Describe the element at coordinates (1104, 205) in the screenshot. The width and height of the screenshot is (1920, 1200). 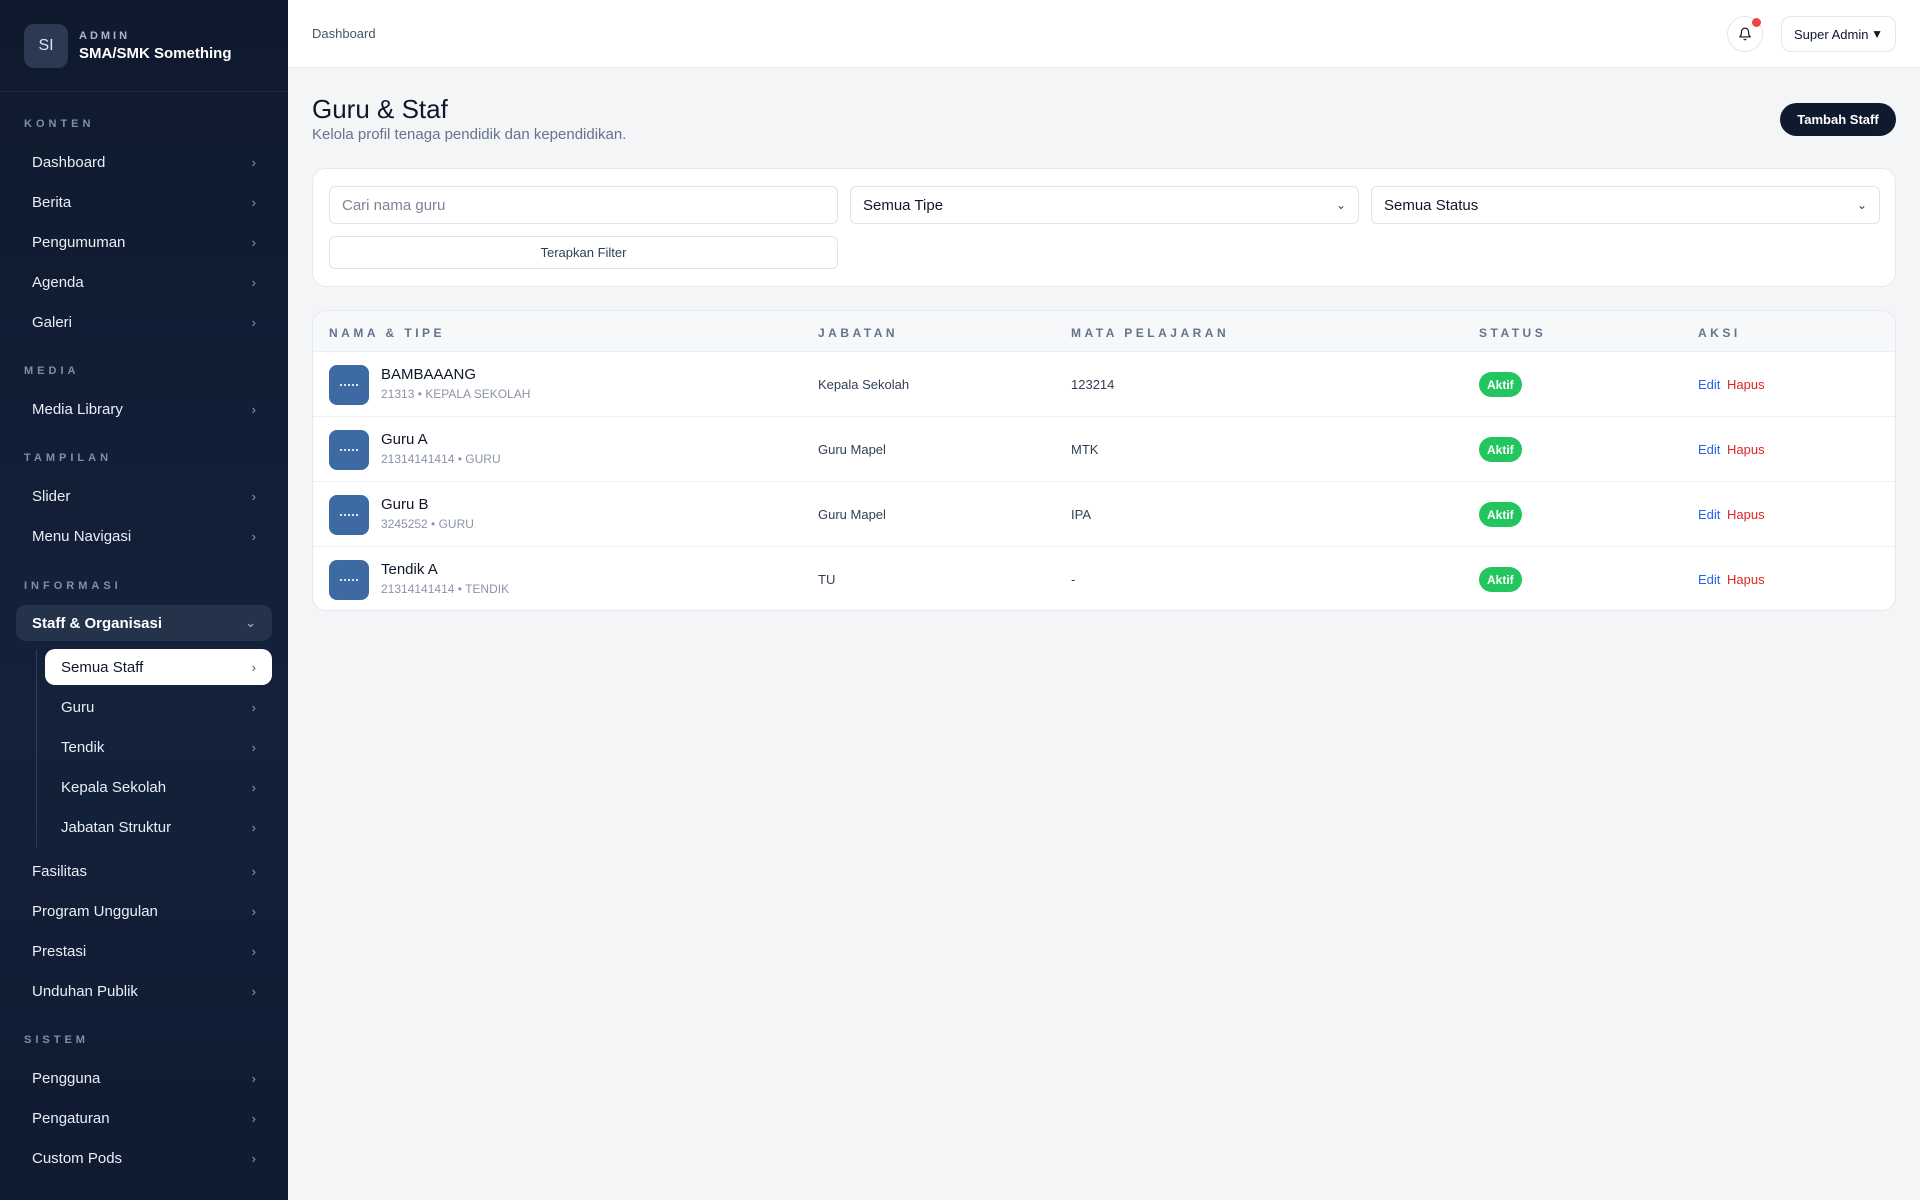
I see `type-select: Semua Tipe ⌄` at that location.